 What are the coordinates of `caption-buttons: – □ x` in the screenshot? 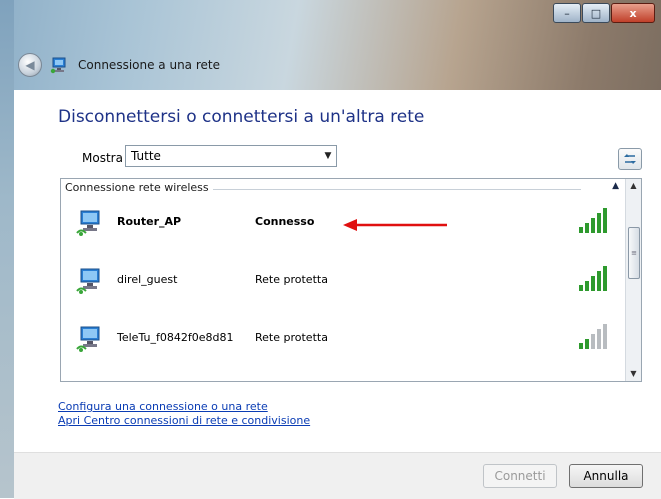 It's located at (603, 13).